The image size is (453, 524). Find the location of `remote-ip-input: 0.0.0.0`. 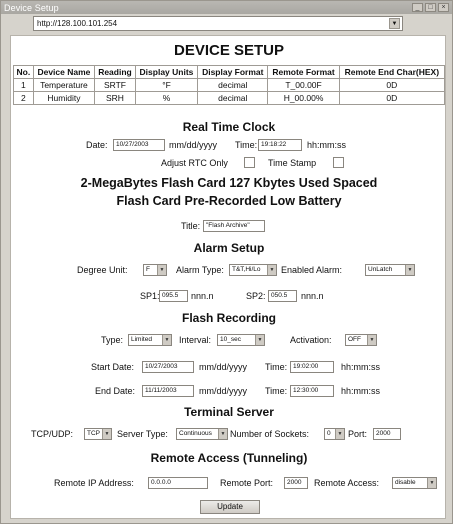

remote-ip-input: 0.0.0.0 is located at coordinates (178, 483).